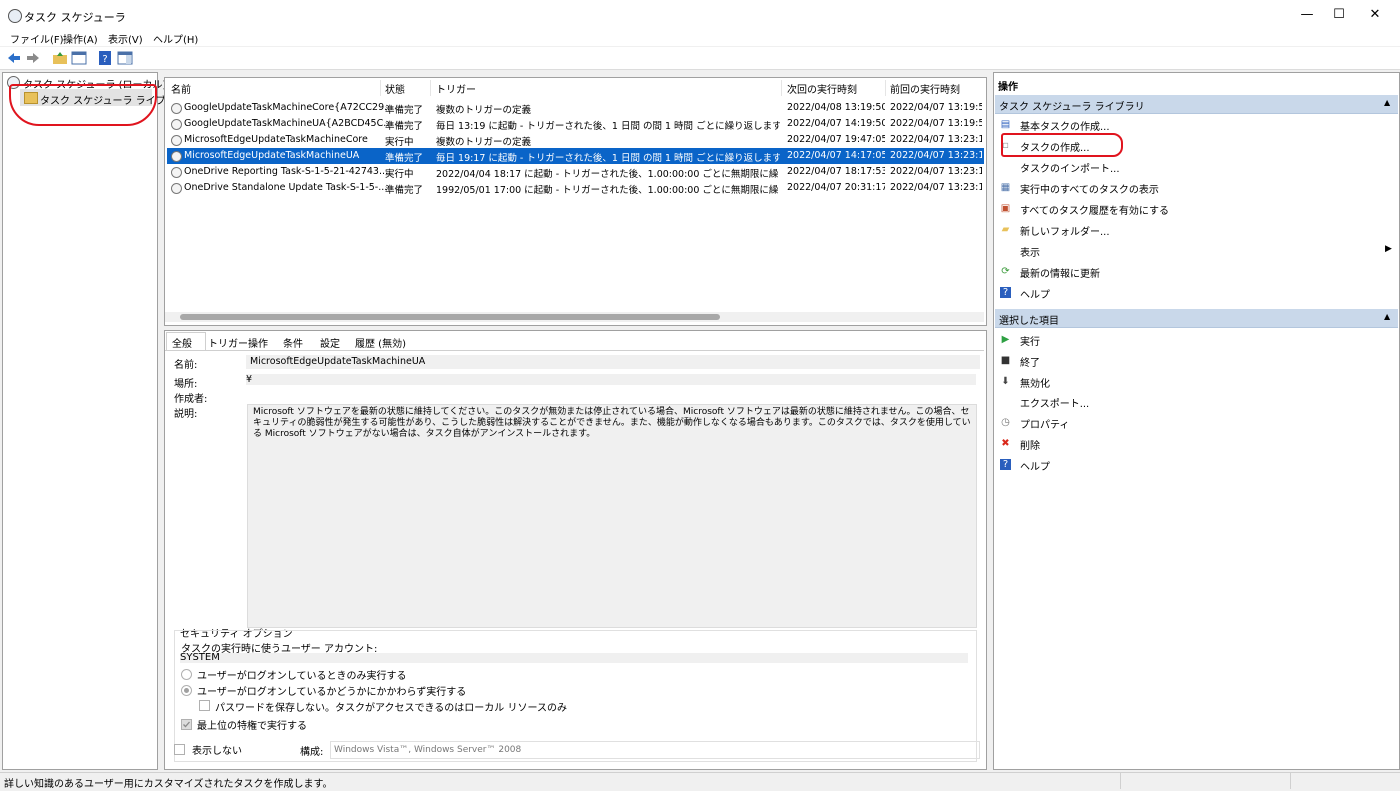 The width and height of the screenshot is (1400, 791). What do you see at coordinates (312, 752) in the screenshot?
I see `configure-label: 構成:` at bounding box center [312, 752].